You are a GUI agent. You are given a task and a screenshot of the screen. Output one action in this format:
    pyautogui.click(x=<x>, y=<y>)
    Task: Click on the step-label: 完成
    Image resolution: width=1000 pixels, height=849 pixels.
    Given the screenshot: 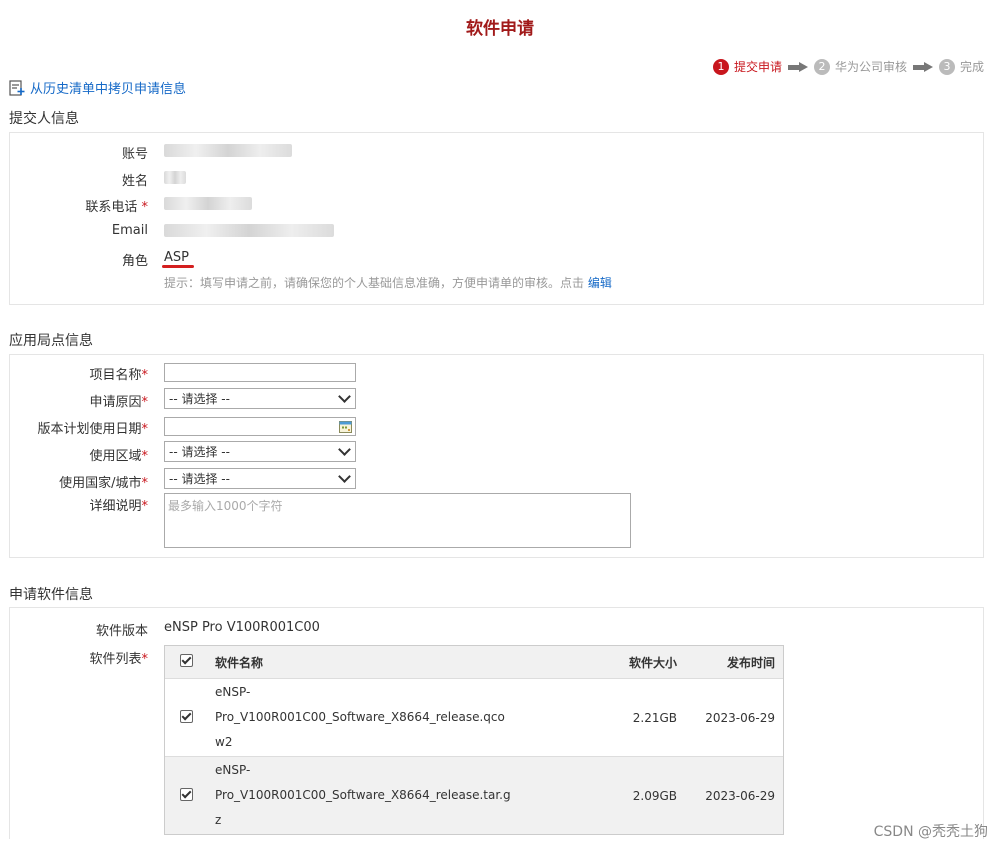 What is the action you would take?
    pyautogui.click(x=971, y=67)
    